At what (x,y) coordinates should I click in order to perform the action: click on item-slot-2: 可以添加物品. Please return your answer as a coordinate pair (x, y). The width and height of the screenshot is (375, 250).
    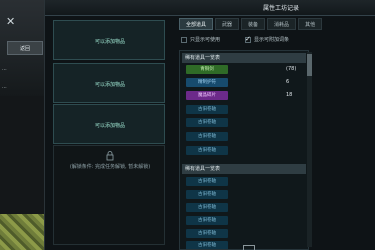
    Looking at the image, I should click on (109, 83).